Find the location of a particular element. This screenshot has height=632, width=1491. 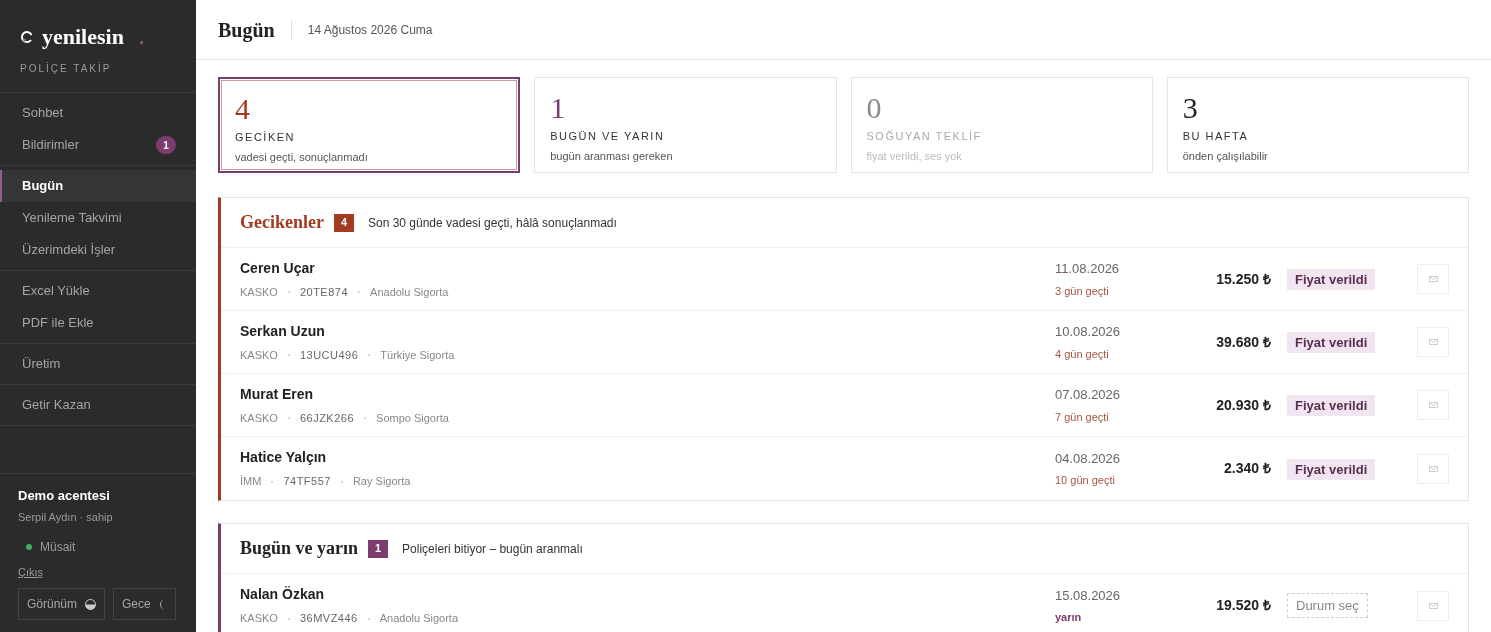

user-role: Serpil Aydın · sahip is located at coordinates (66, 517).